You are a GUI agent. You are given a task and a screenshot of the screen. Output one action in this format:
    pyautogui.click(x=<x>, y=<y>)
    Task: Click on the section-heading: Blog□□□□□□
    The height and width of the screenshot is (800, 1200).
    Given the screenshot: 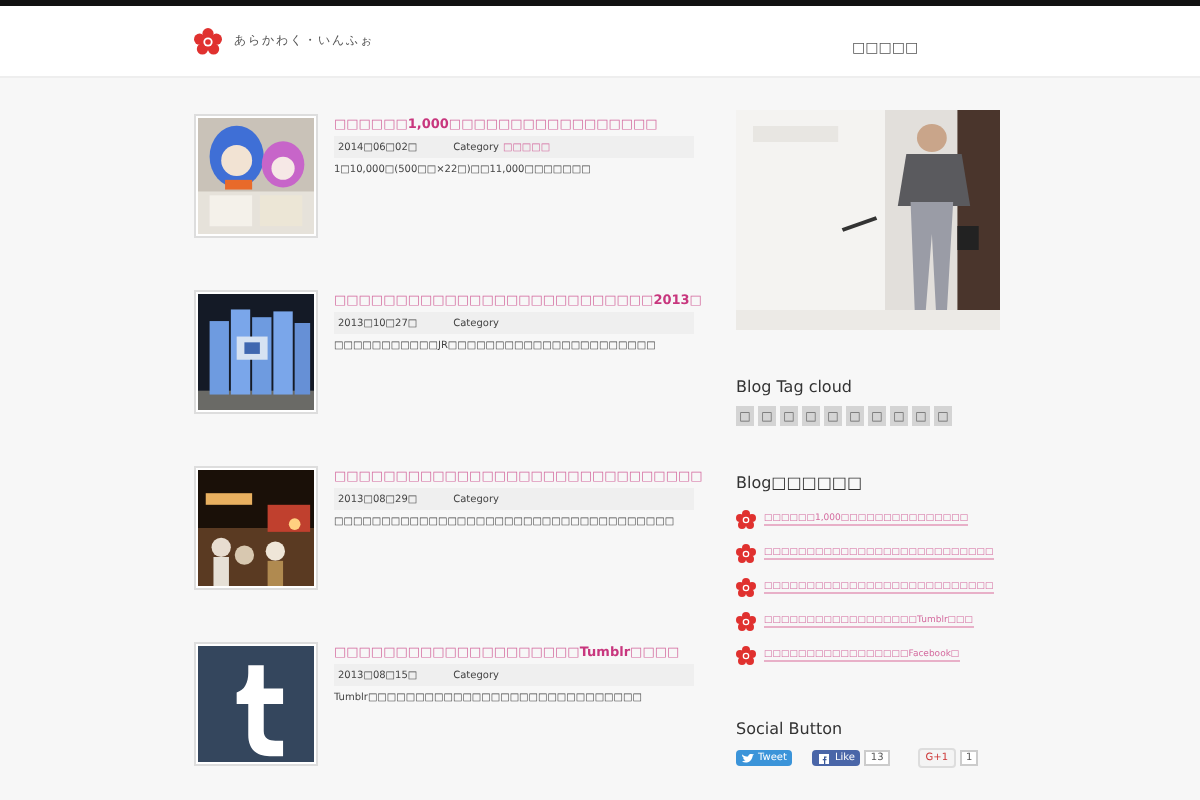 What is the action you would take?
    pyautogui.click(x=800, y=483)
    